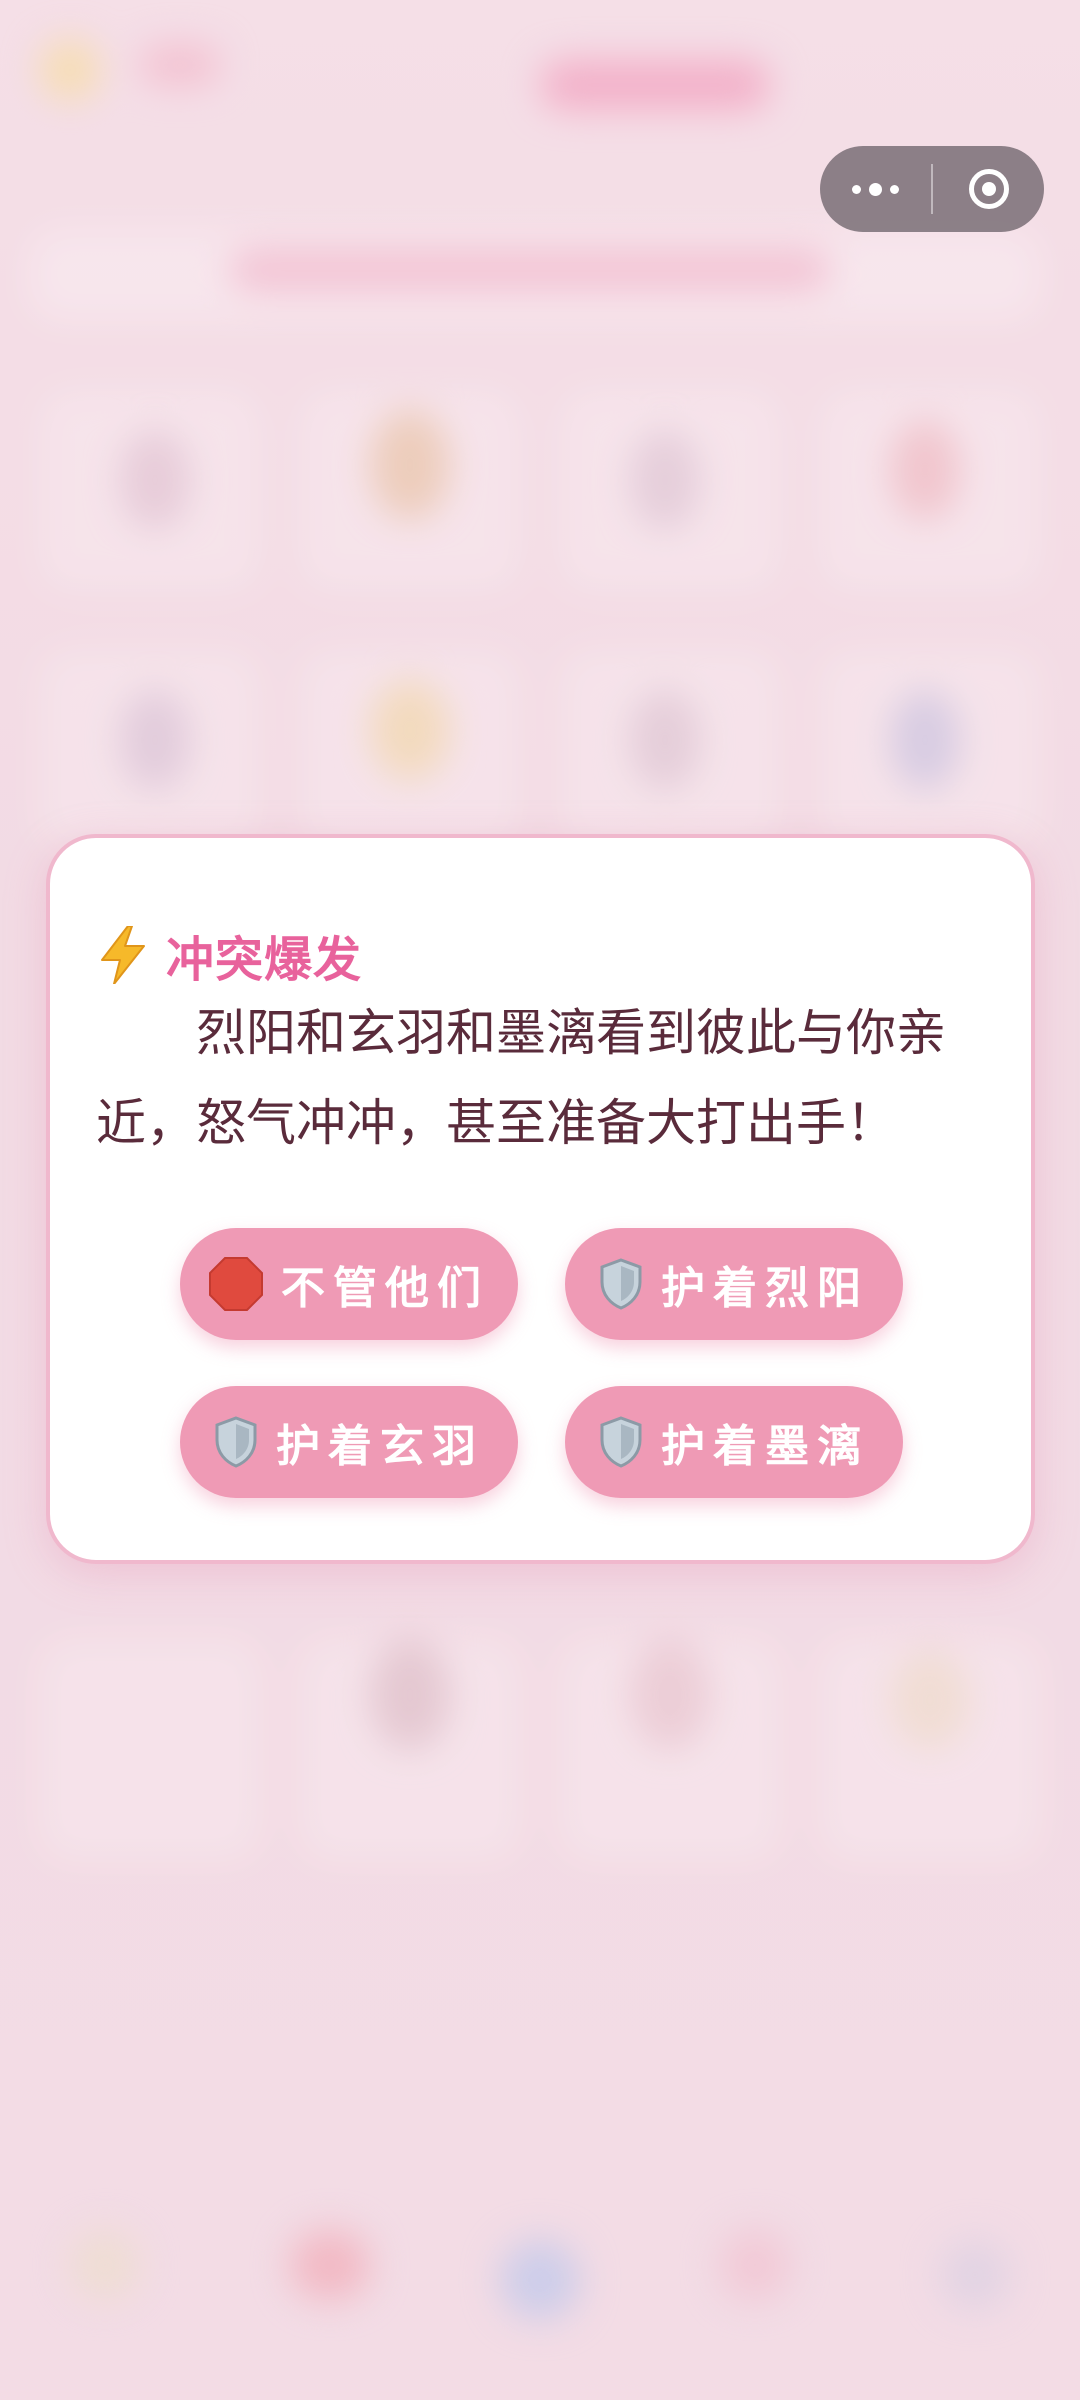  I want to click on lightning-bolt-icon, so click(123, 955).